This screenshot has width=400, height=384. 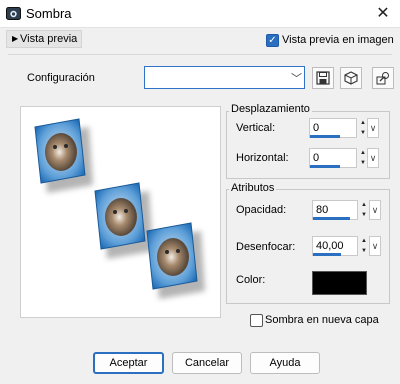 I want to click on blur-input: 40,00, so click(x=335, y=246).